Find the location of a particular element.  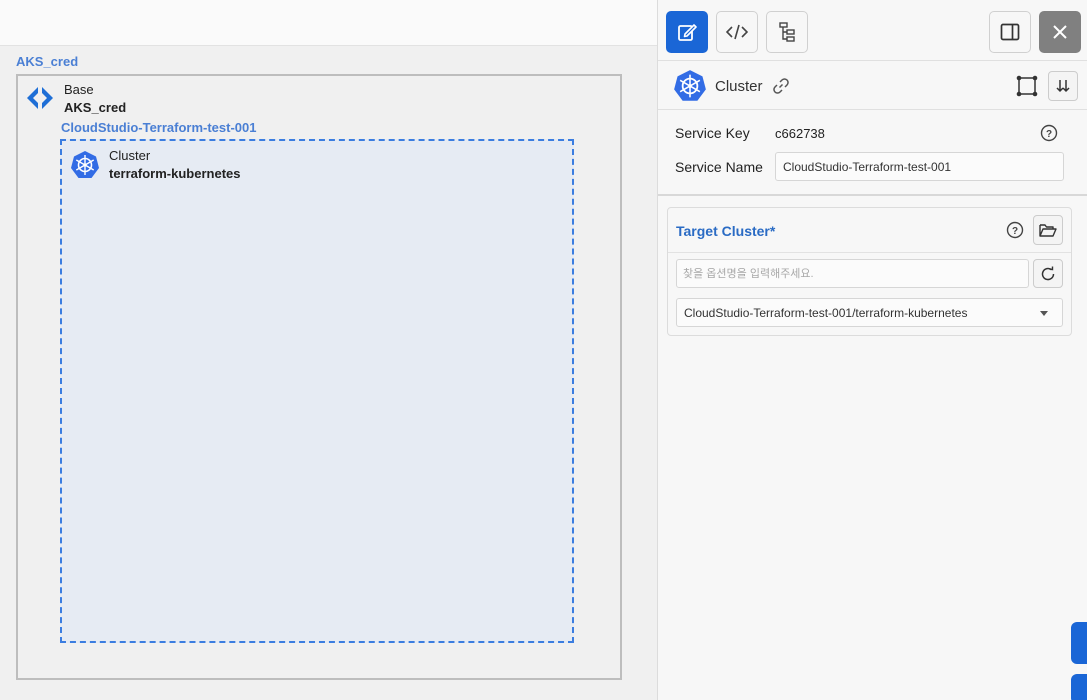

base-type-label: Base is located at coordinates (79, 89).